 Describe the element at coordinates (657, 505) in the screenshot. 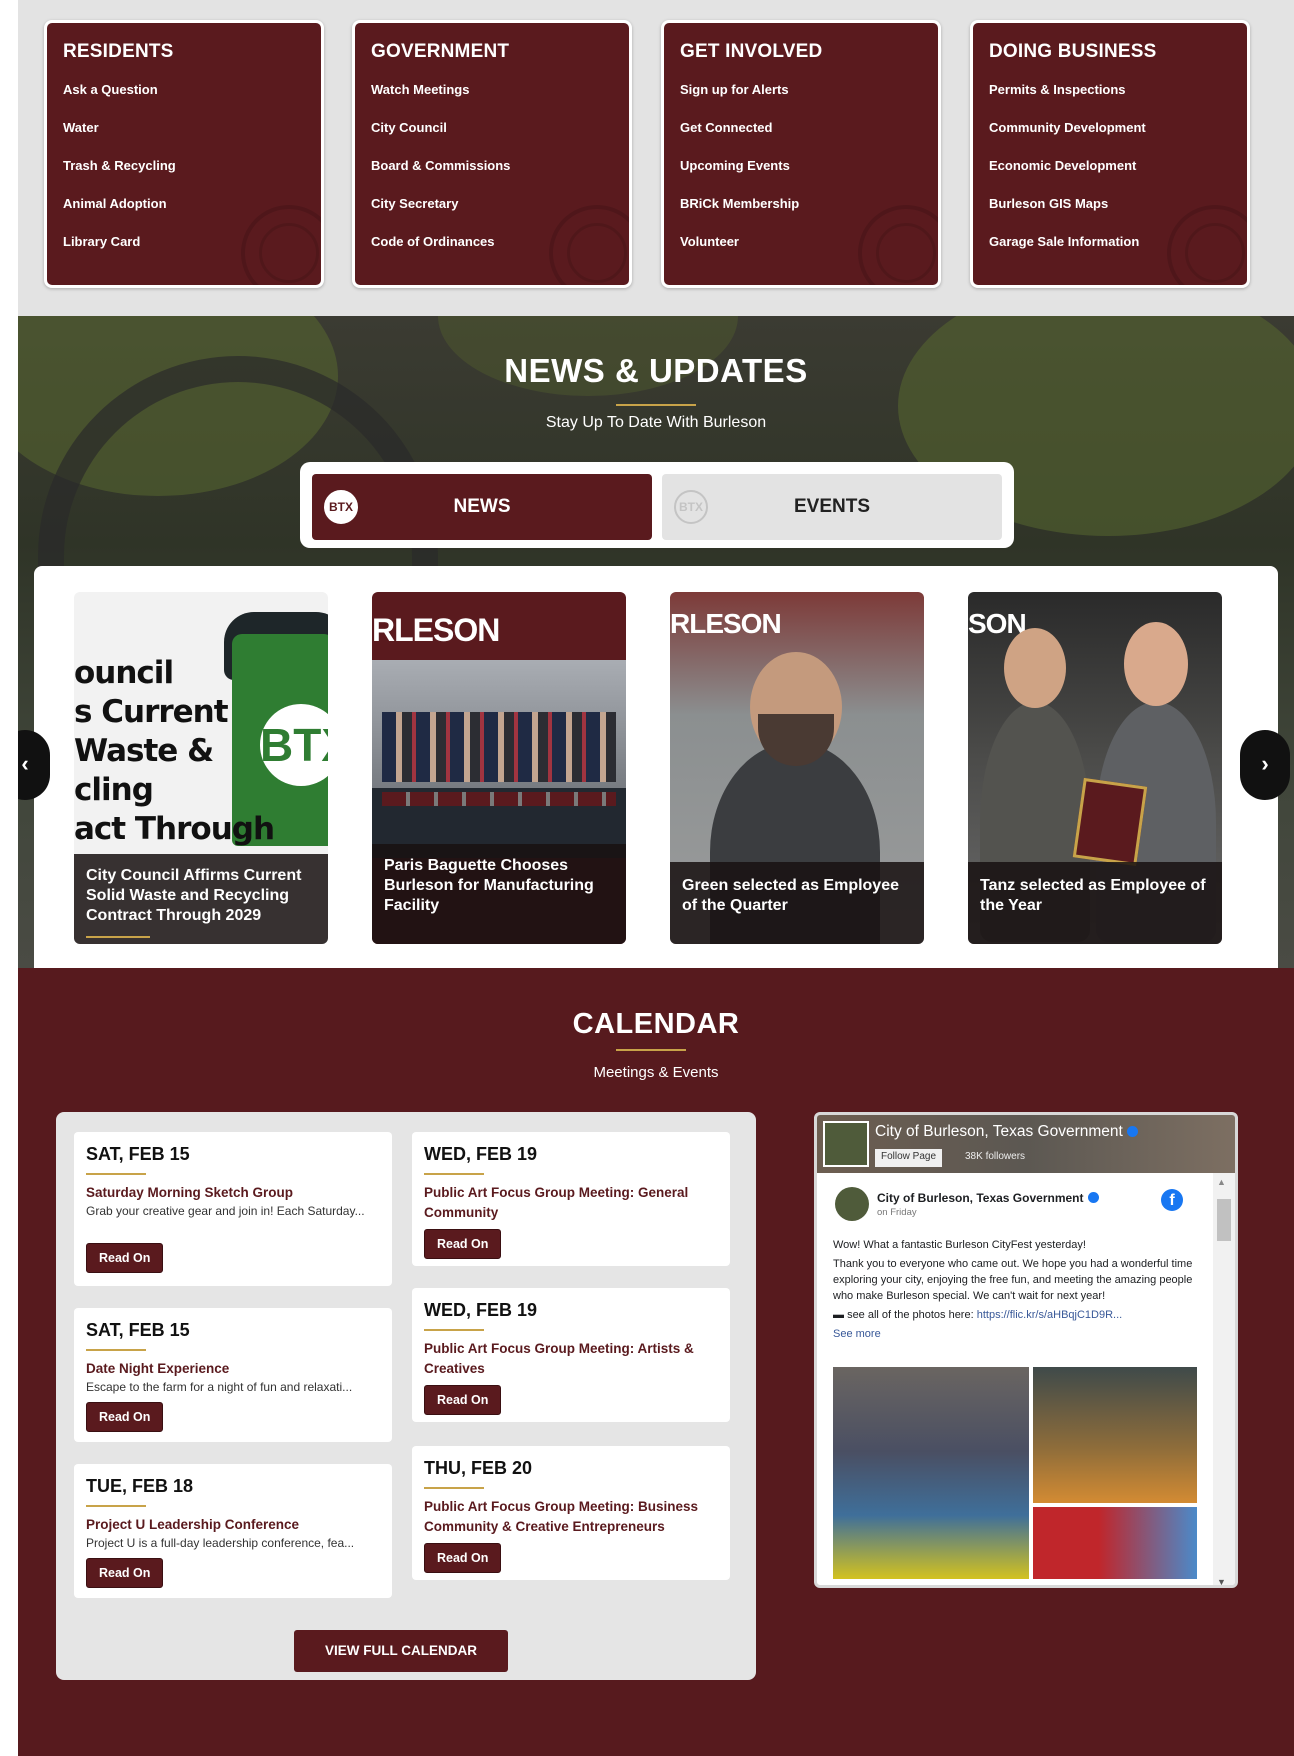

I see `news-events-toggle: BTX NEWS BTX EVENTS` at that location.